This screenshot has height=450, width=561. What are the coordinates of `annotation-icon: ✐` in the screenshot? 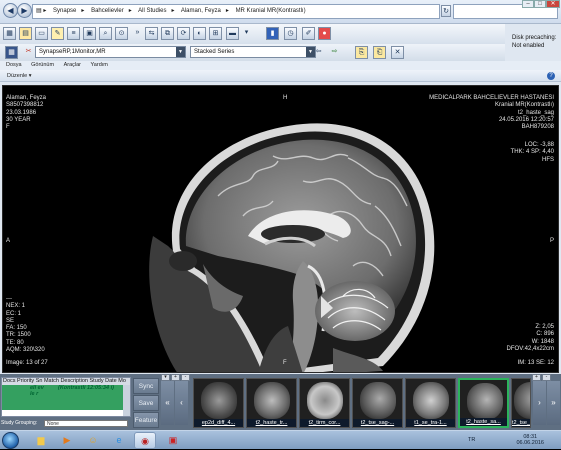 It's located at (308, 33).